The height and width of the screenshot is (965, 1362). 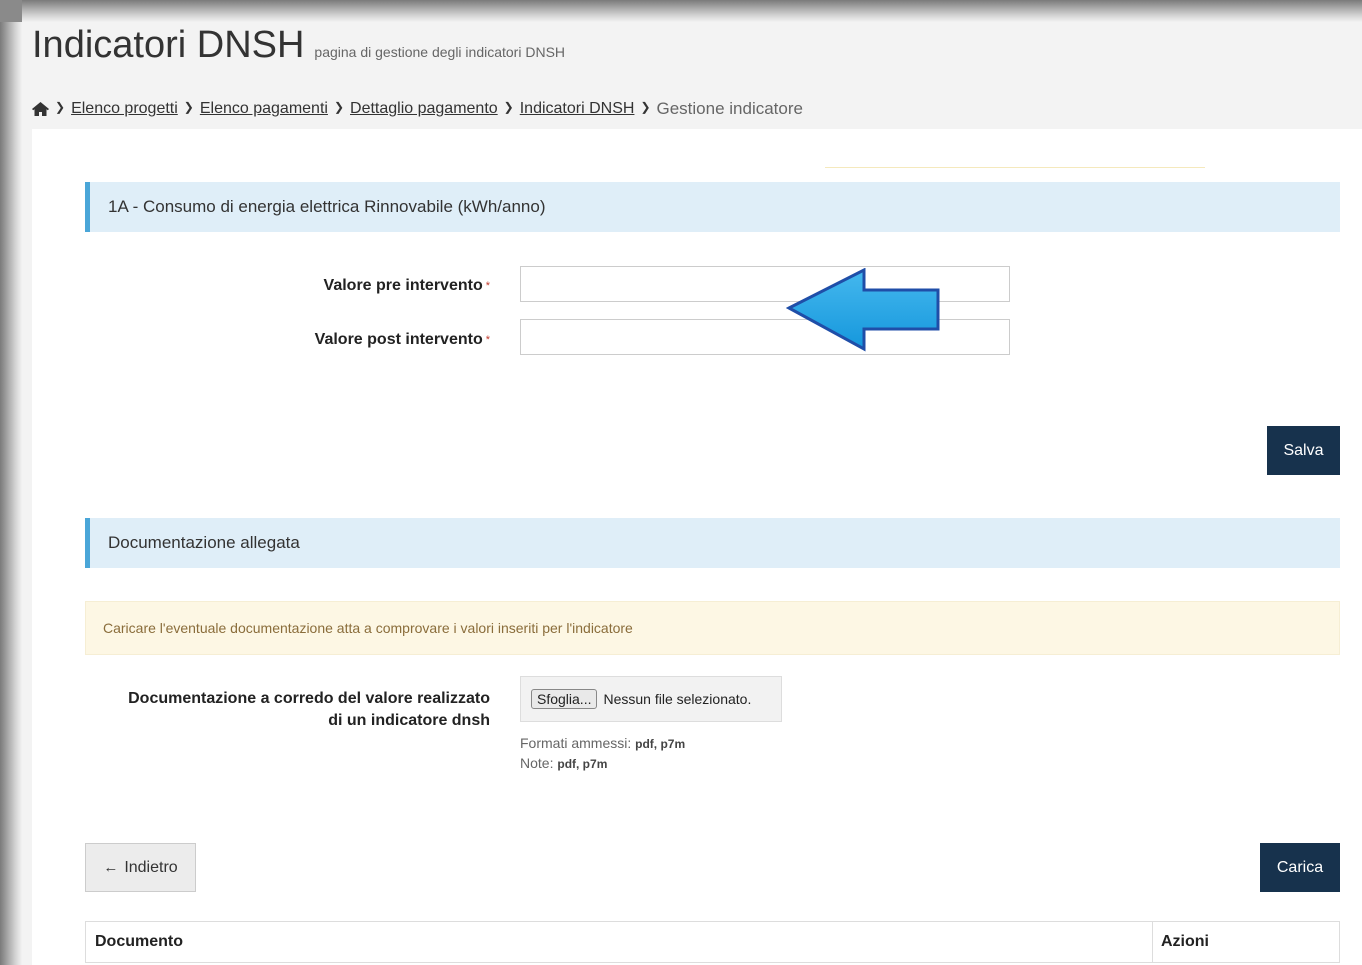 I want to click on valore-post-label: Valore post intervento *, so click(x=291, y=340).